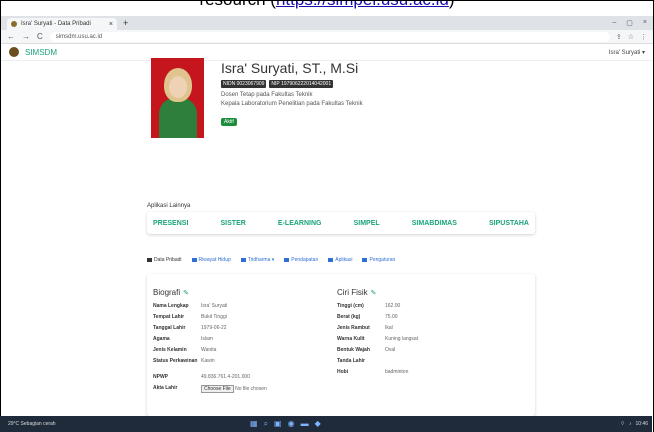 Image resolution: width=654 pixels, height=432 pixels. What do you see at coordinates (291, 424) in the screenshot?
I see `chrome-icon: ◉` at bounding box center [291, 424].